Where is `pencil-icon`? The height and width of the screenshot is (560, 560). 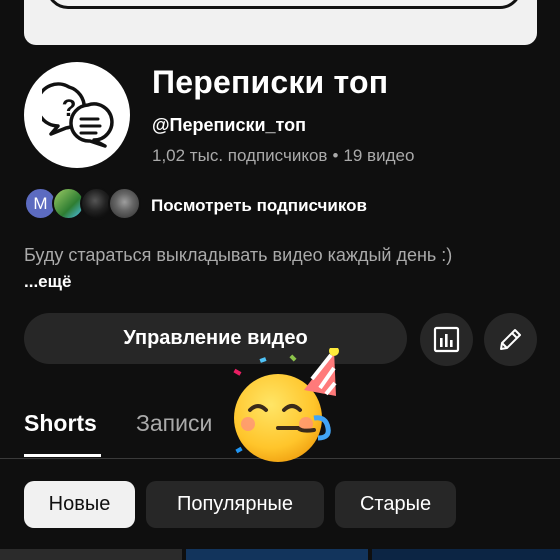
pencil-icon is located at coordinates (510, 339).